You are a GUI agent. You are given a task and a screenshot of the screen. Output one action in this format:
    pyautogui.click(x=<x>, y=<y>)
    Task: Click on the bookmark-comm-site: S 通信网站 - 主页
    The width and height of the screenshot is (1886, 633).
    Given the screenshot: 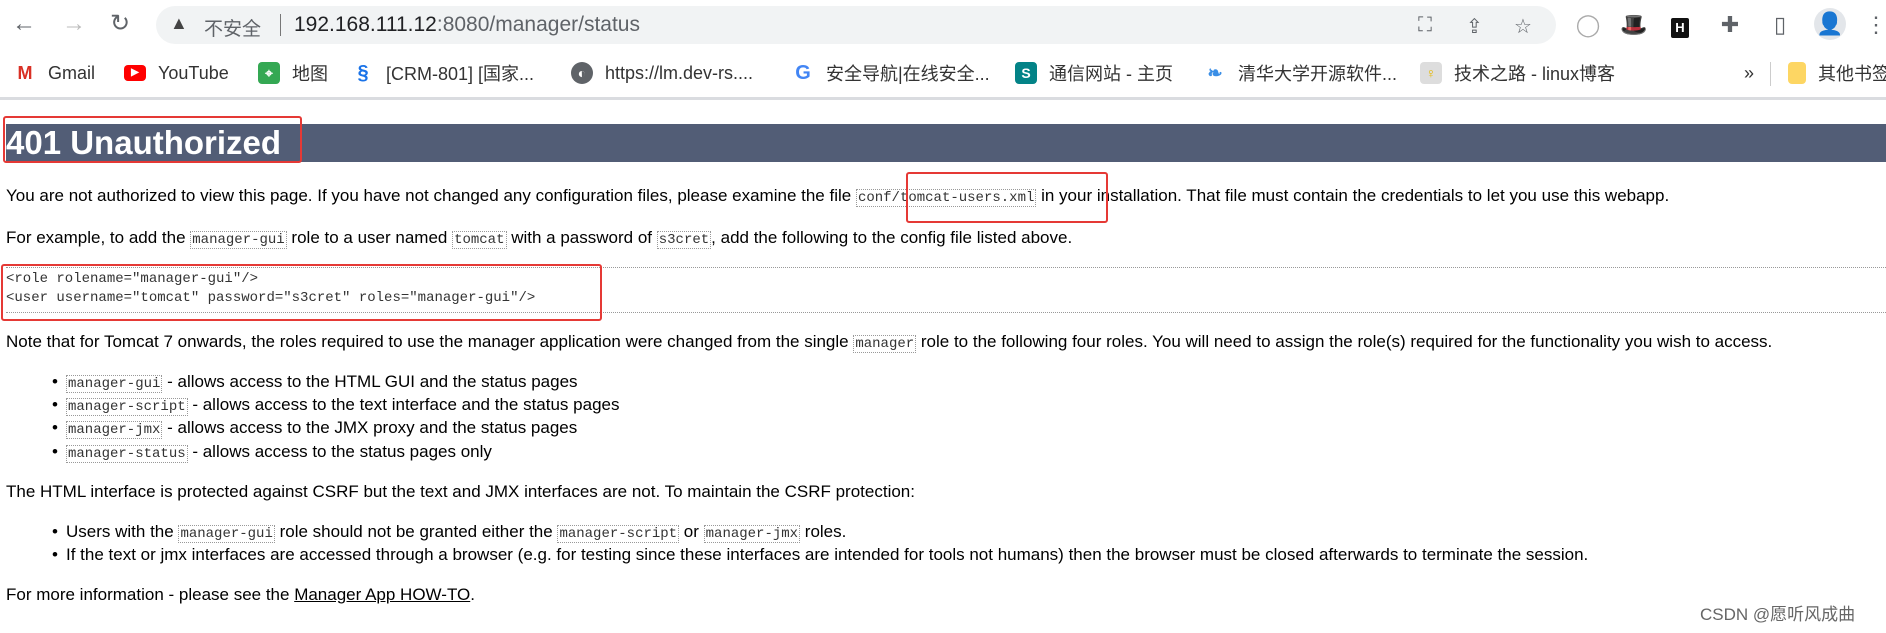 What is the action you would take?
    pyautogui.click(x=1094, y=73)
    